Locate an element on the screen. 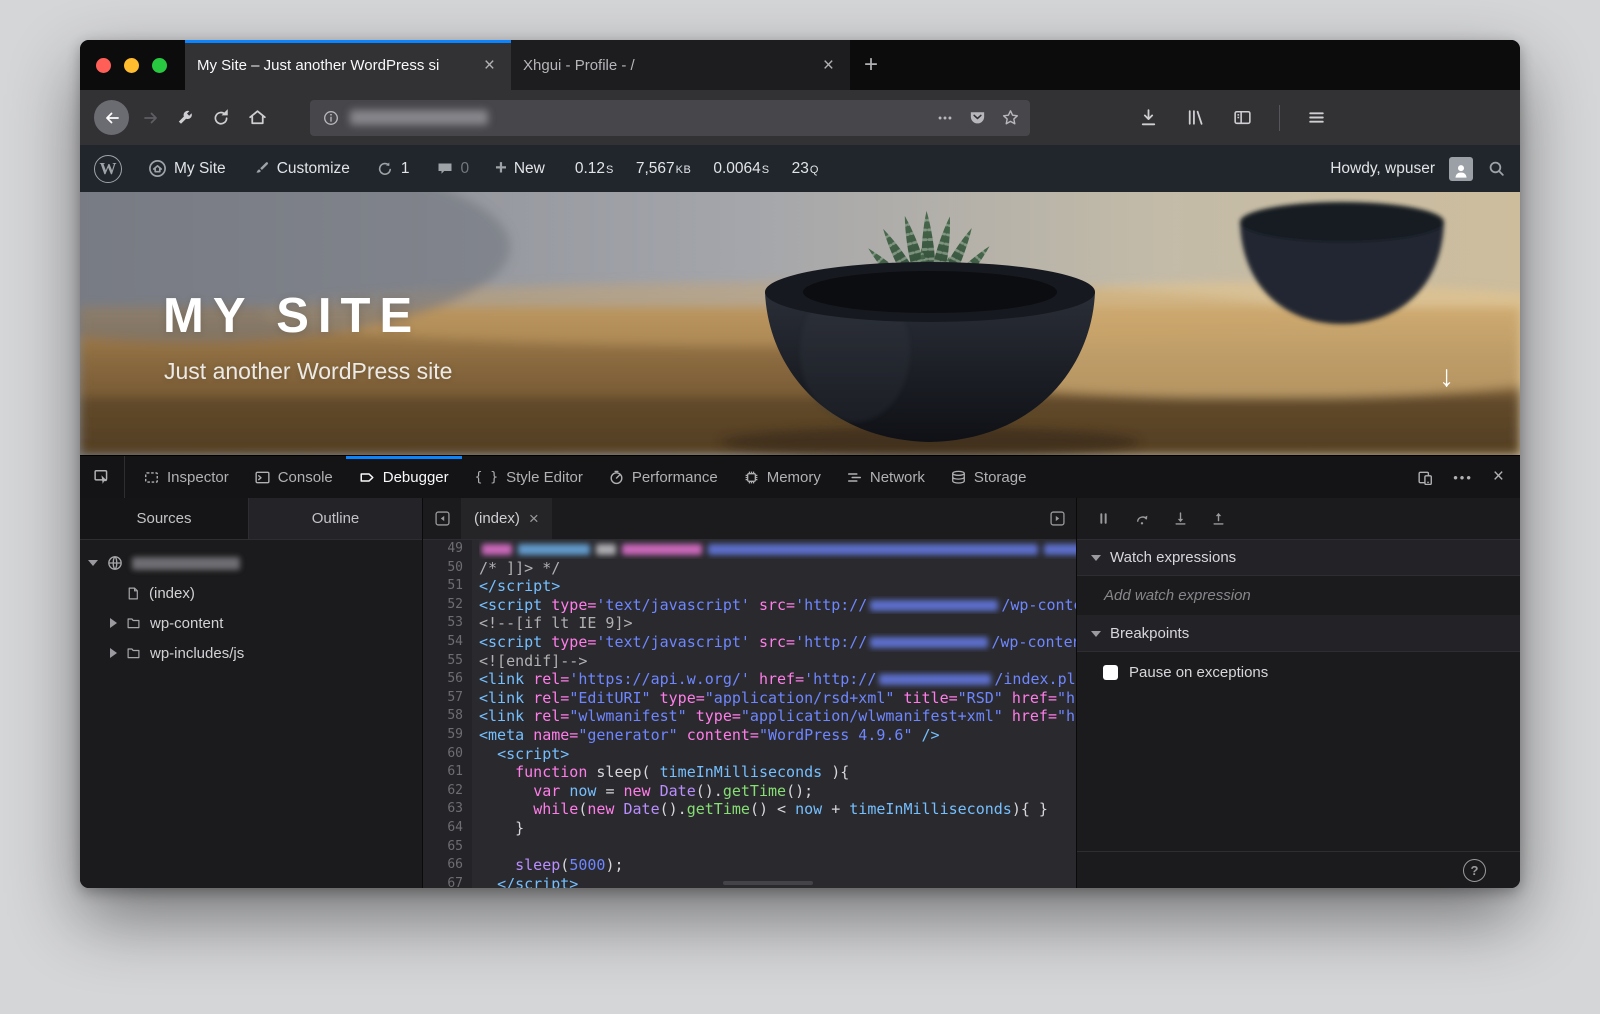  editor-tab-index: (index) × is located at coordinates (506, 518).